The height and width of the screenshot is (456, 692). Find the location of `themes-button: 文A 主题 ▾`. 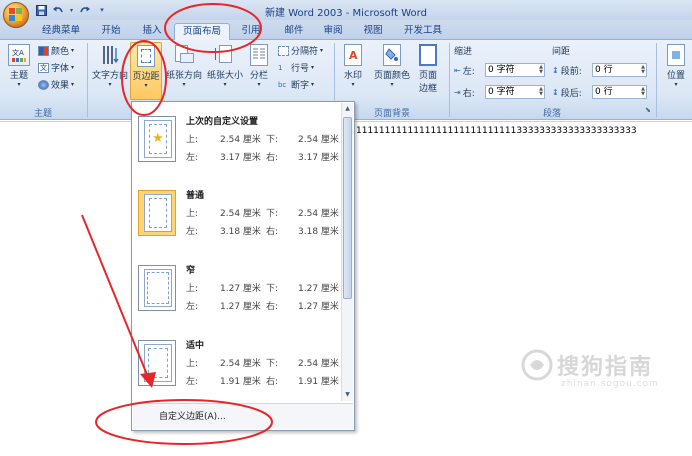

themes-button: 文A 主题 ▾ is located at coordinates (19, 66).